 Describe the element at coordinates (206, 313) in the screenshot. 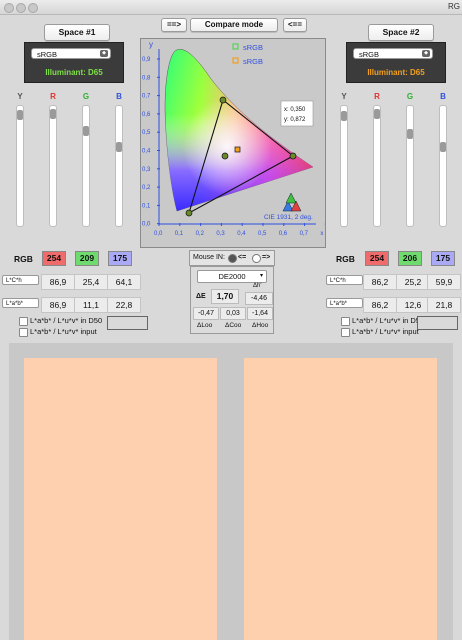

I see `delta-loo-value: -0,47` at that location.